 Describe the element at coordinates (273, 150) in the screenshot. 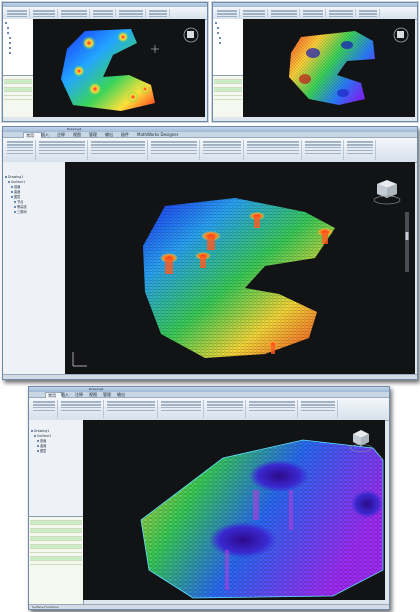

I see `ribbon-group-properties` at that location.